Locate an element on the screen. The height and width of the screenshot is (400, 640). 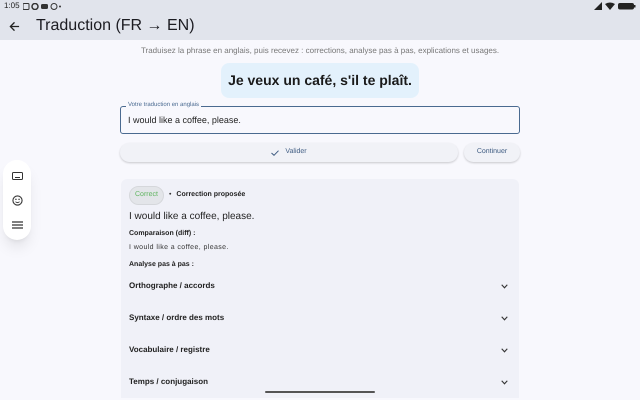
smiley-icon is located at coordinates (17, 200).